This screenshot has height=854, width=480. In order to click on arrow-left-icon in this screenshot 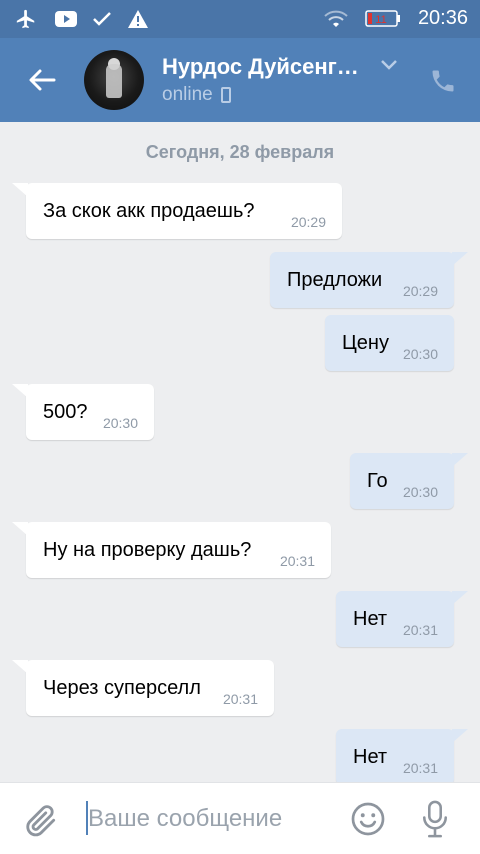, I will do `click(42, 80)`.